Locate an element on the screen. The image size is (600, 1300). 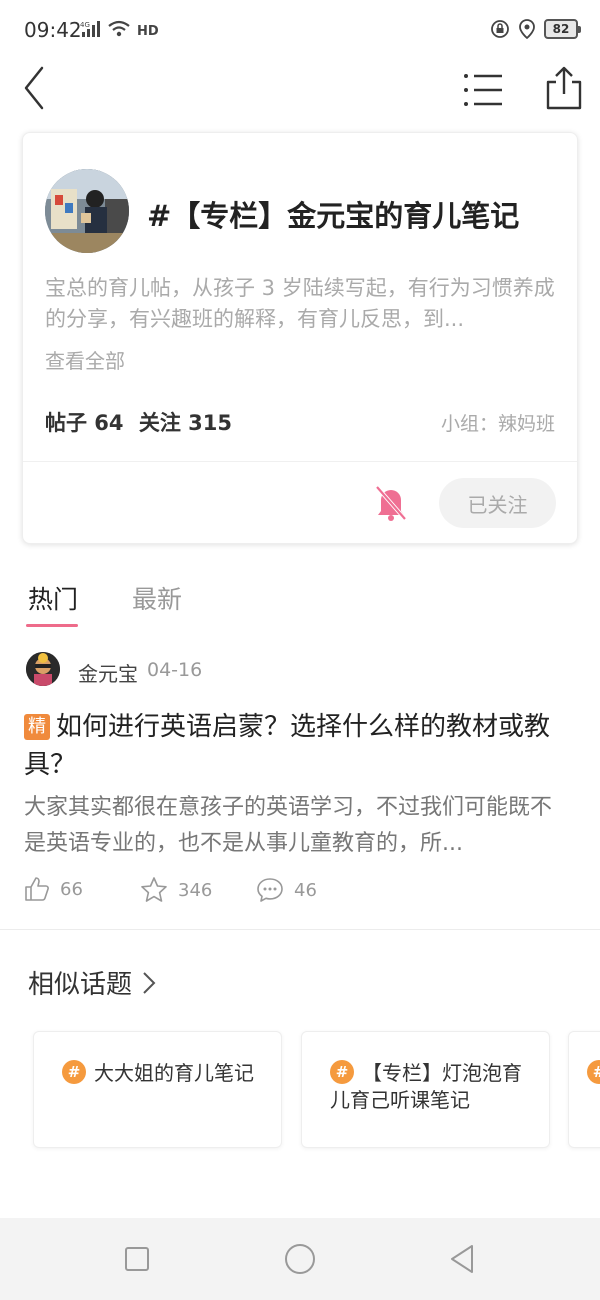
featured-badge: 精 is located at coordinates (37, 727).